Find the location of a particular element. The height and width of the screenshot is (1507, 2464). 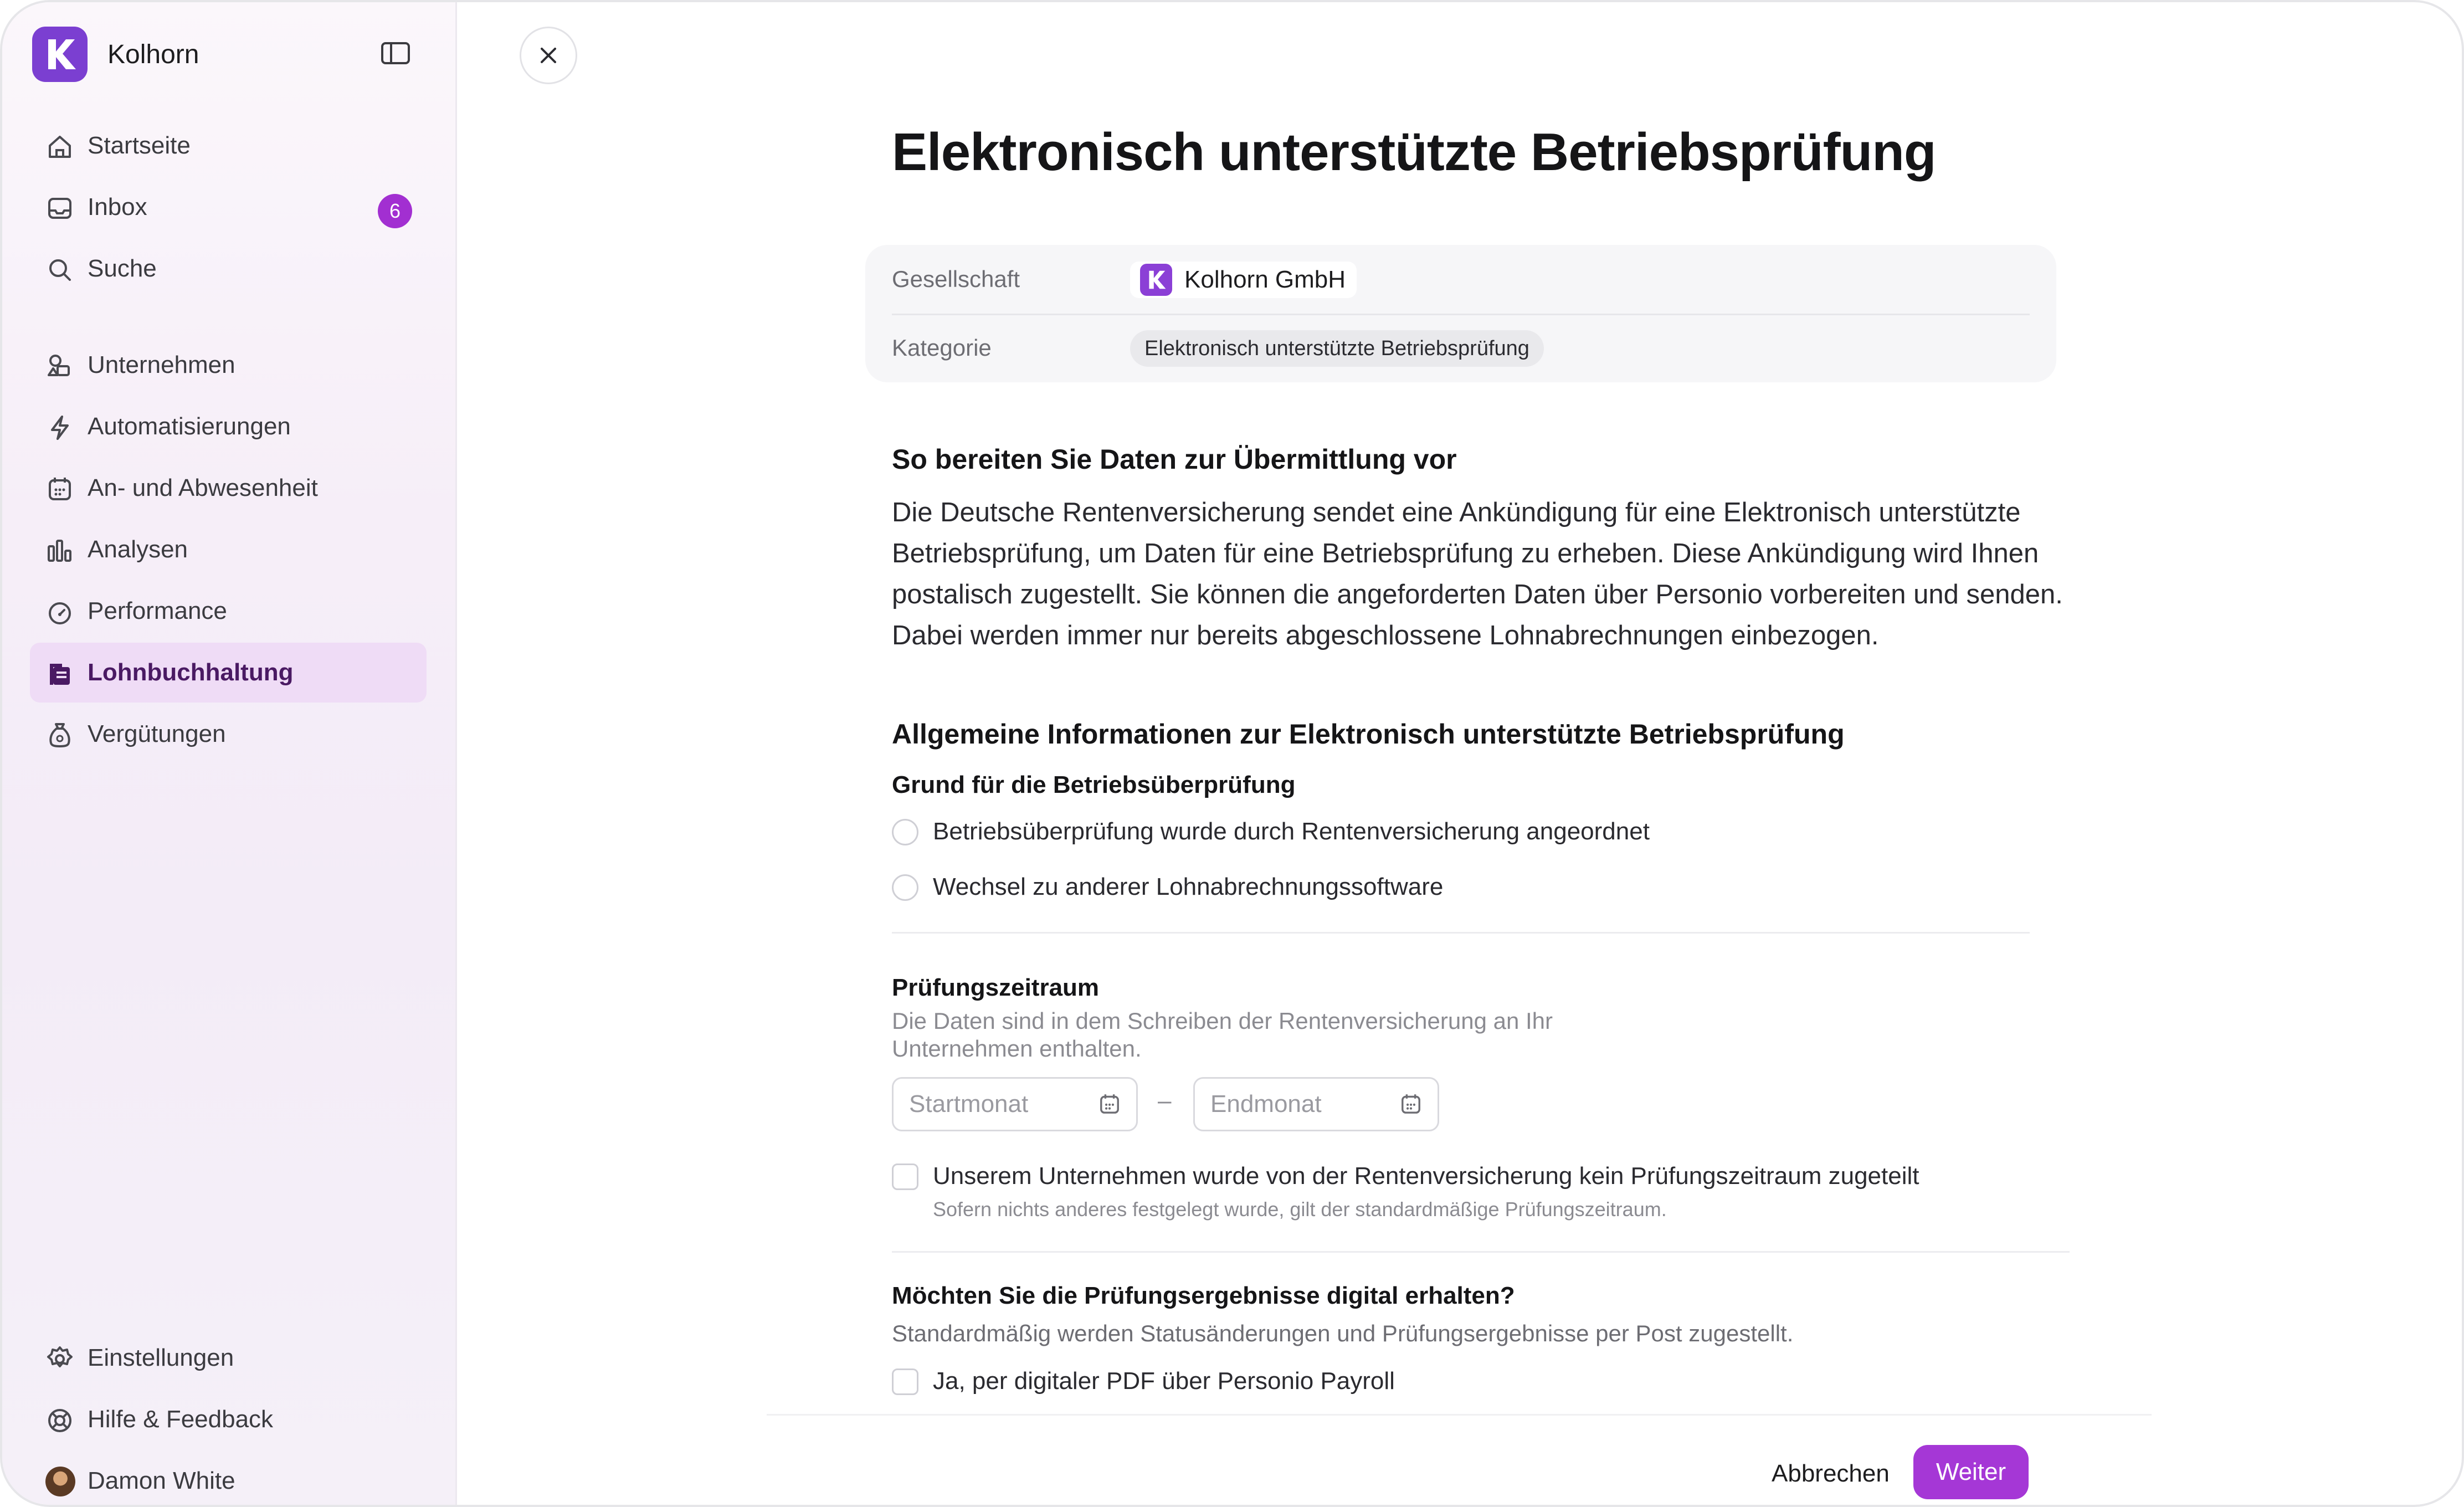

sidebar-item-performance: Performance is located at coordinates (228, 611).